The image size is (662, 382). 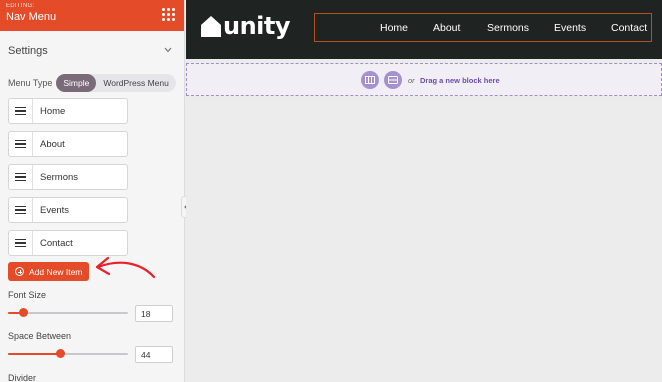 I want to click on nav-item-sermons: Sermons, so click(x=508, y=28).